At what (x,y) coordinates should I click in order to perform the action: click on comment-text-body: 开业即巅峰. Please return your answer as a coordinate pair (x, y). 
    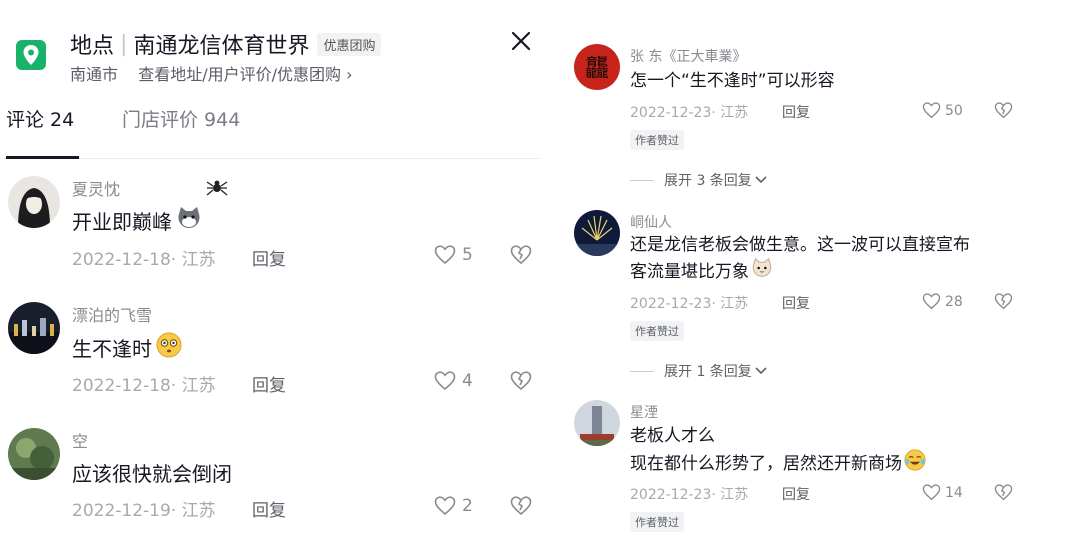
    Looking at the image, I should click on (122, 222).